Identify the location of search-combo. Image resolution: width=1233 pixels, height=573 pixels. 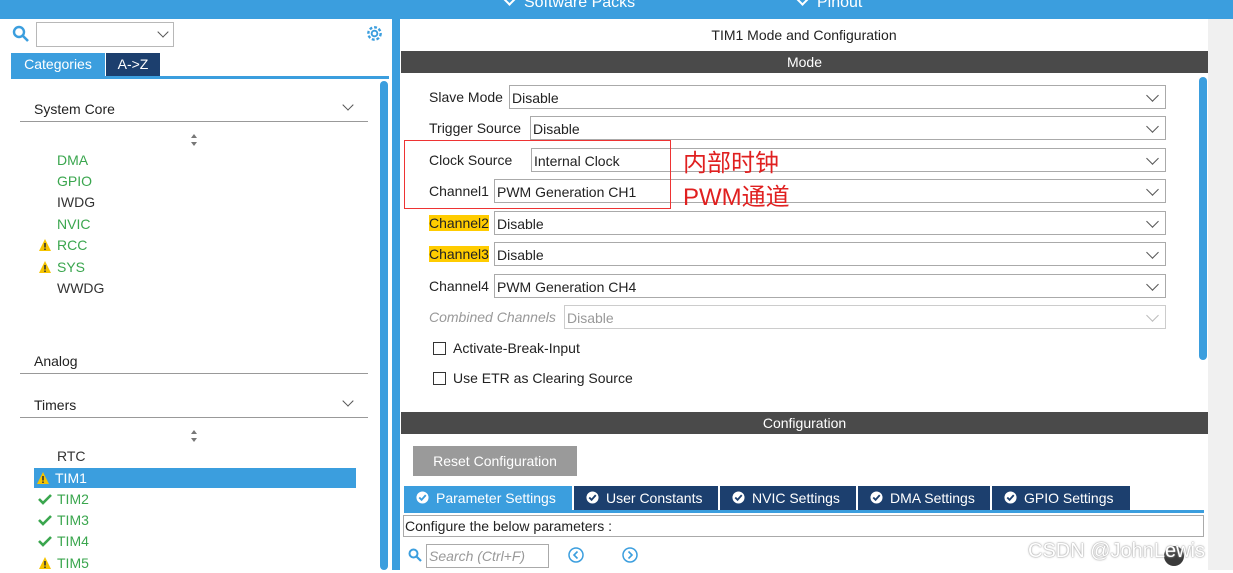
(105, 34).